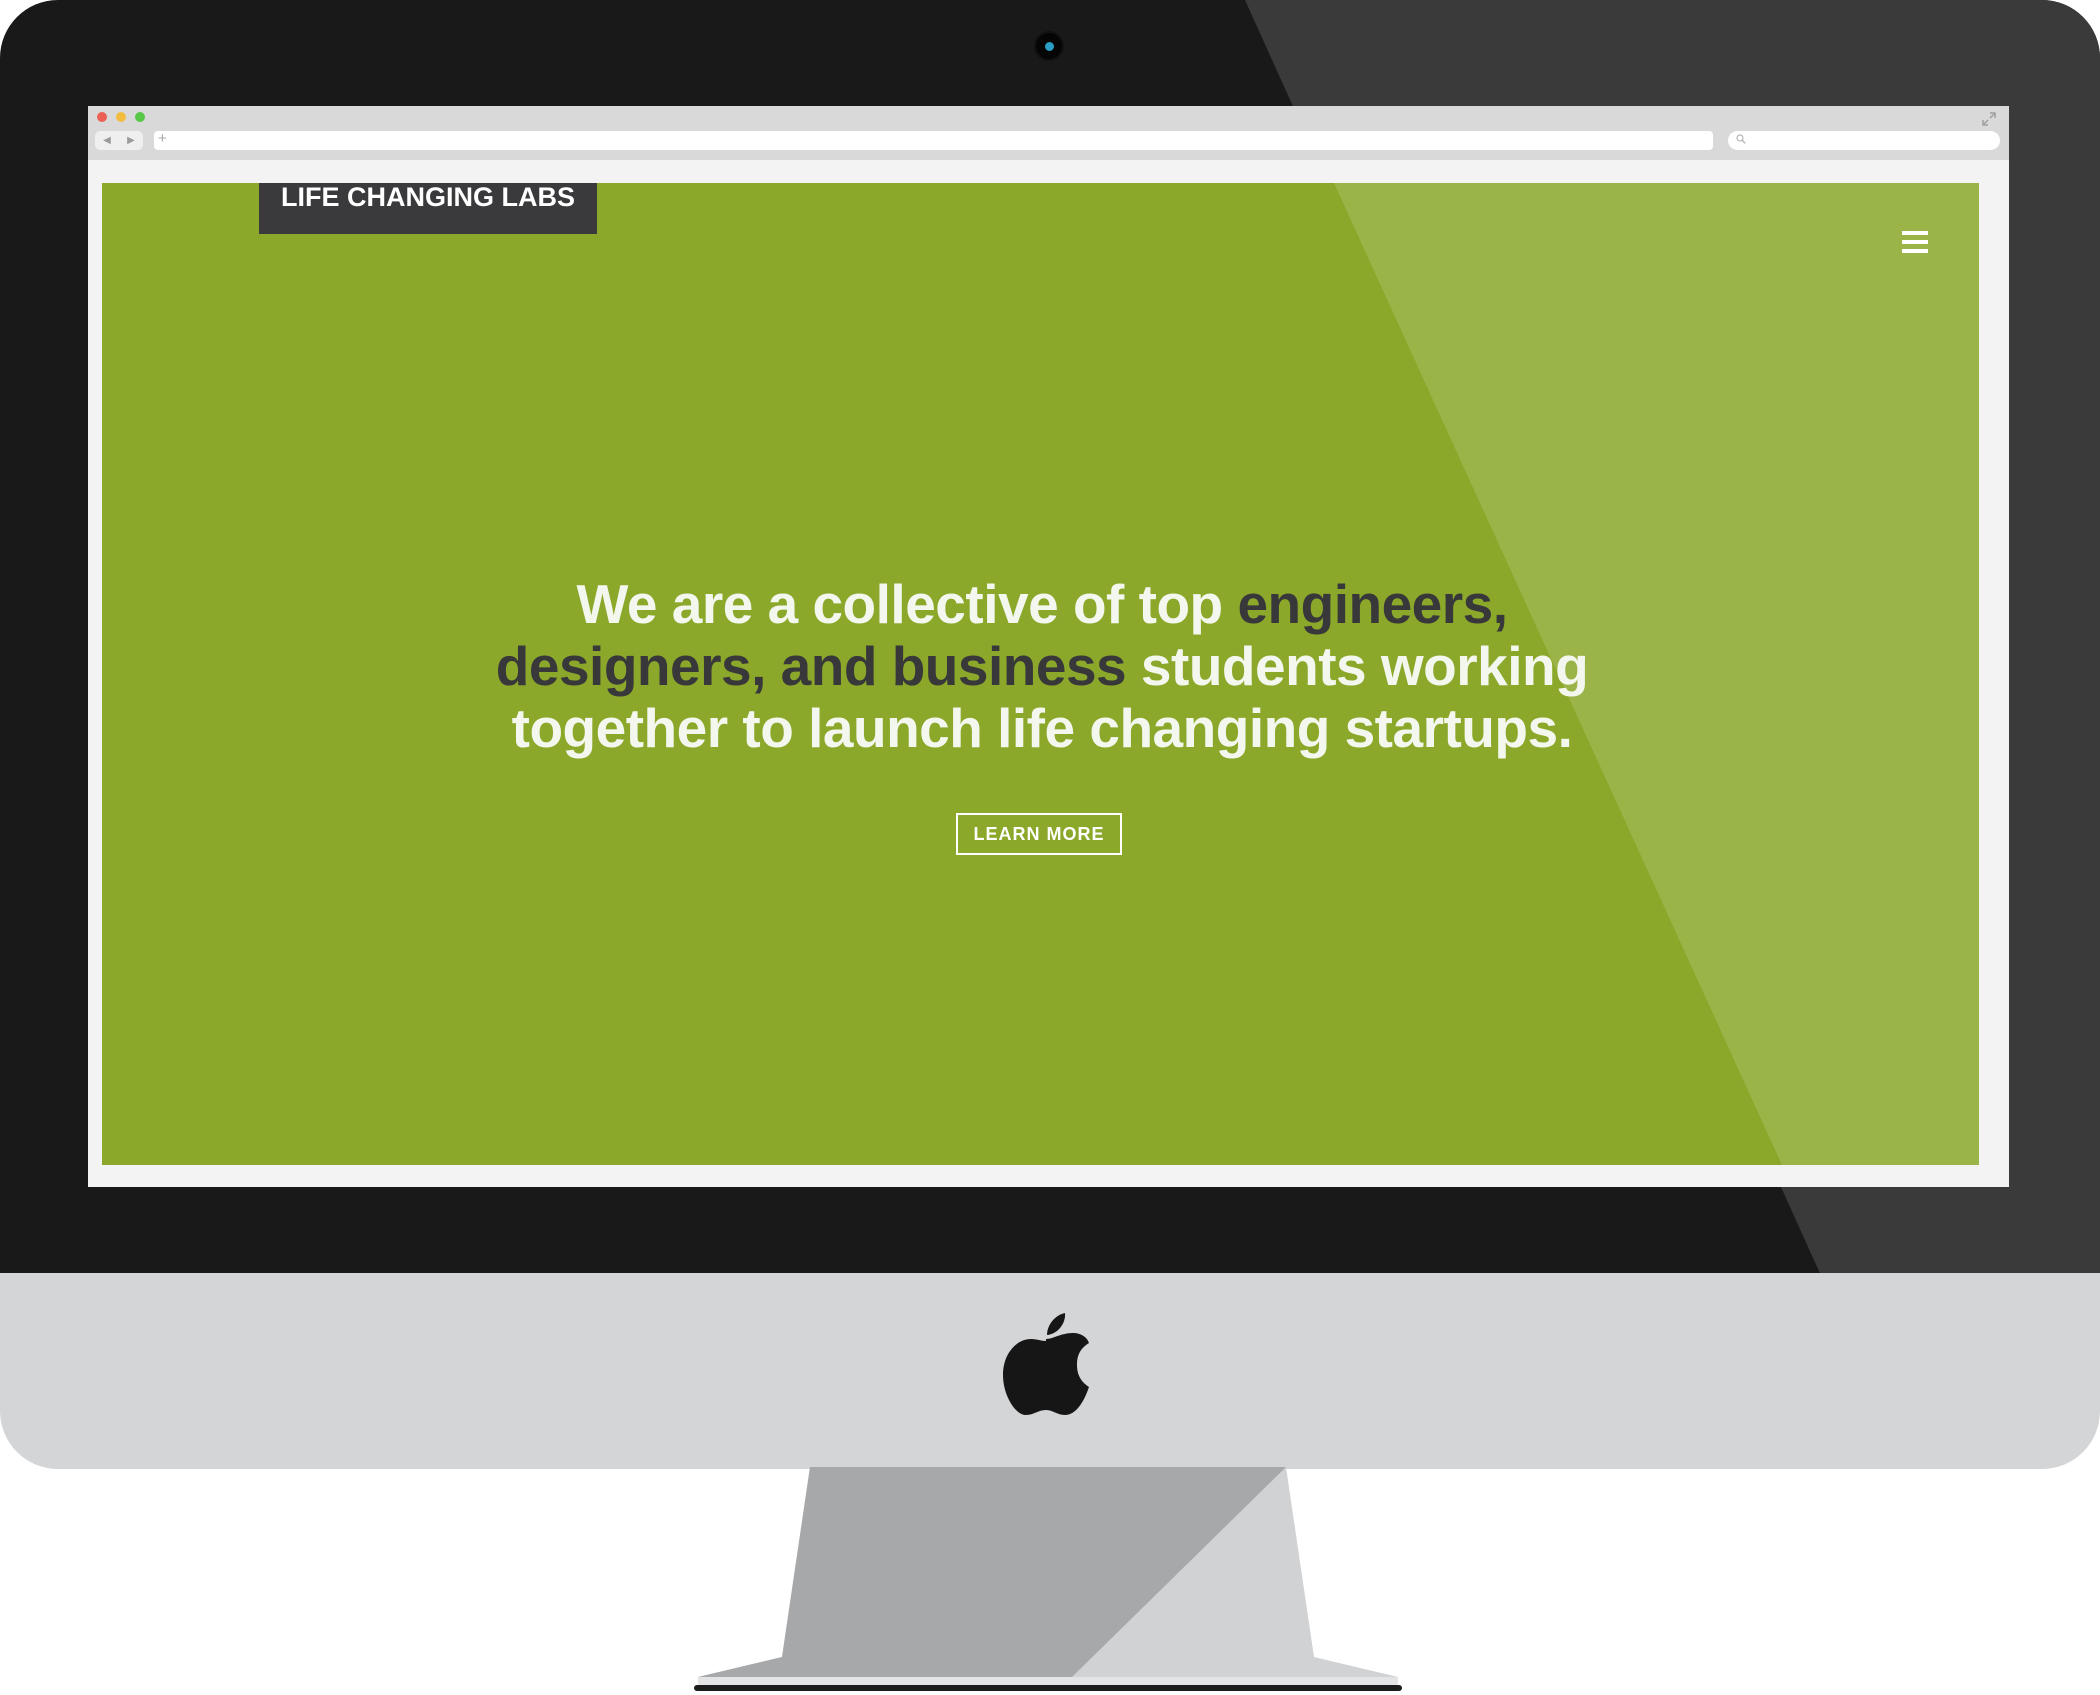 This screenshot has width=2100, height=1695. Describe the element at coordinates (1864, 140) in the screenshot. I see `browser-search-input` at that location.